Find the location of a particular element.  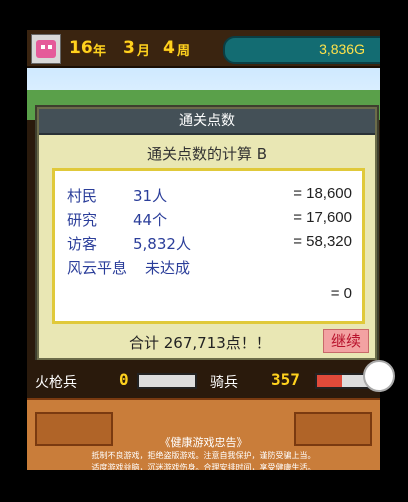

unit-count: 0 is located at coordinates (124, 379).